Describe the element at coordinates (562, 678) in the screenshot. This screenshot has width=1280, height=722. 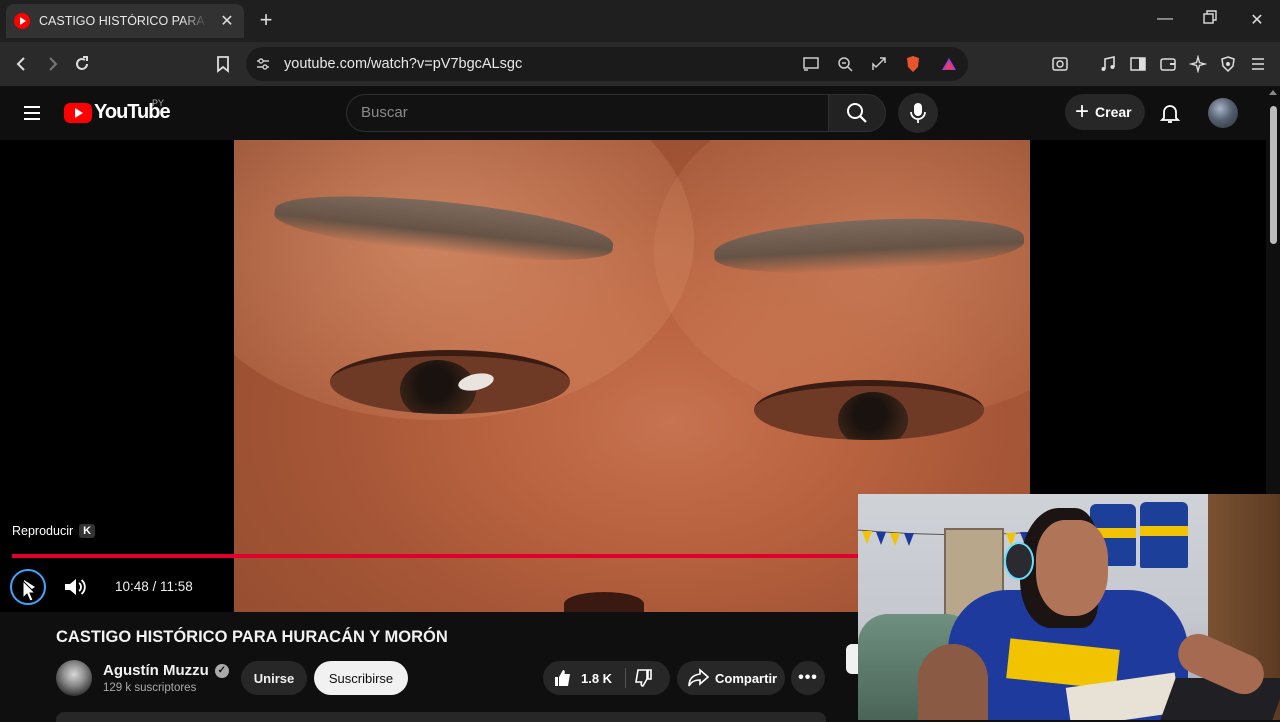
I see `thumbs-up-icon` at that location.